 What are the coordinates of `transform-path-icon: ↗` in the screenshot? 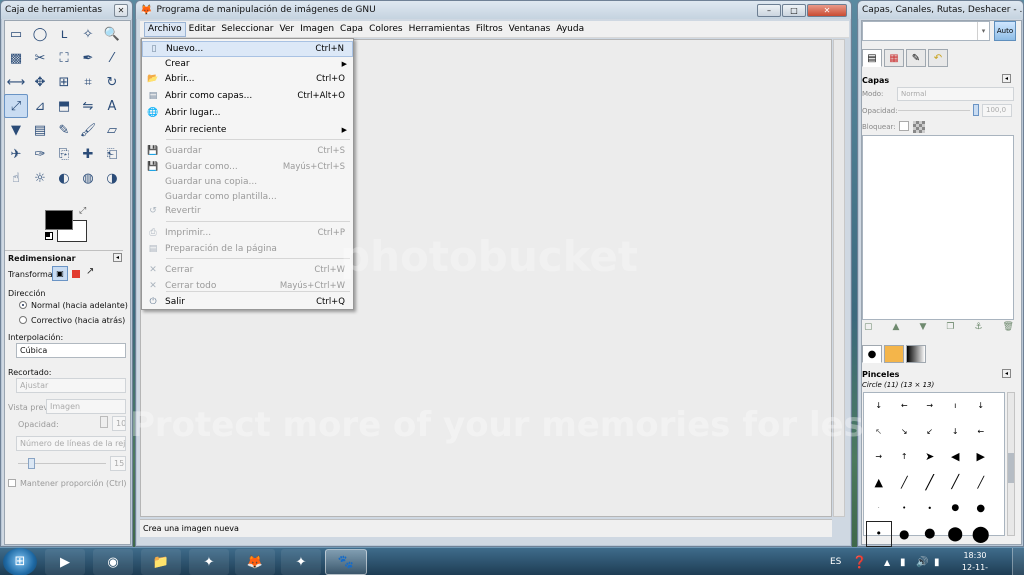 It's located at (90, 271).